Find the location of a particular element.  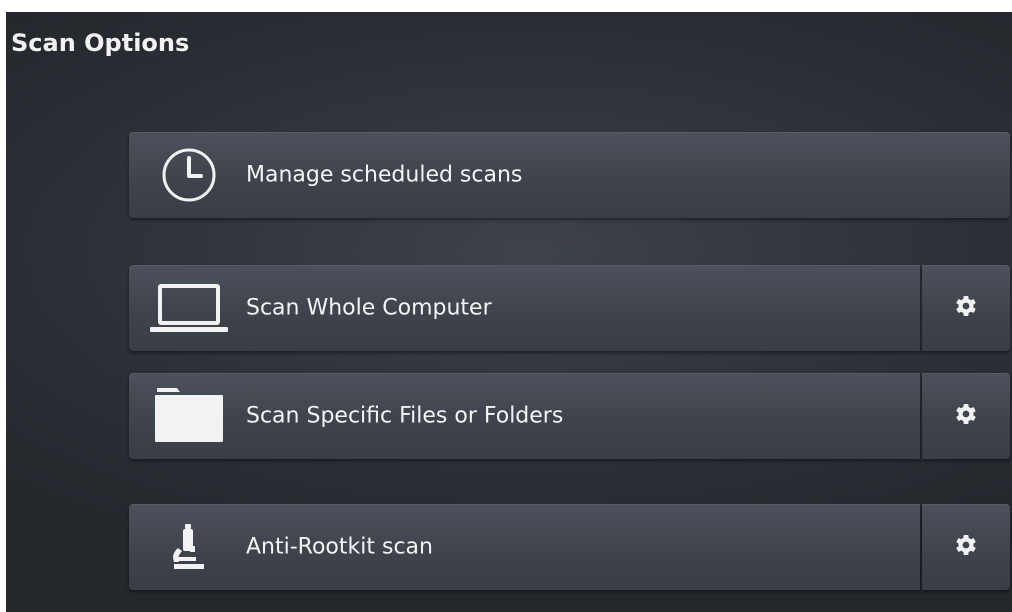

laptop-icon is located at coordinates (189, 308).